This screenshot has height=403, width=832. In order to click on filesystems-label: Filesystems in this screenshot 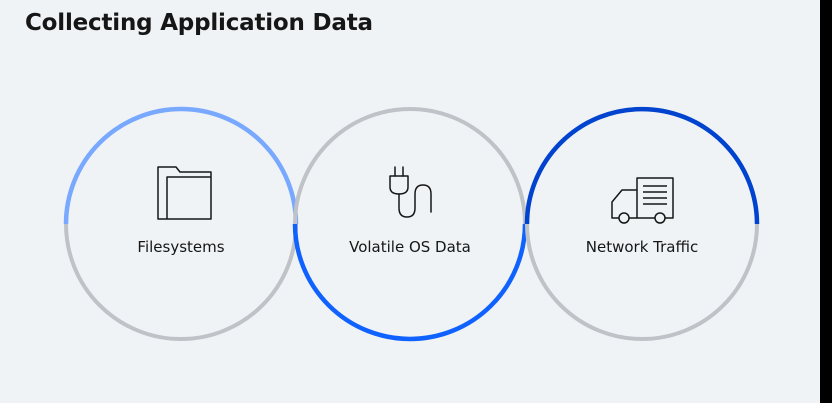, I will do `click(180, 247)`.